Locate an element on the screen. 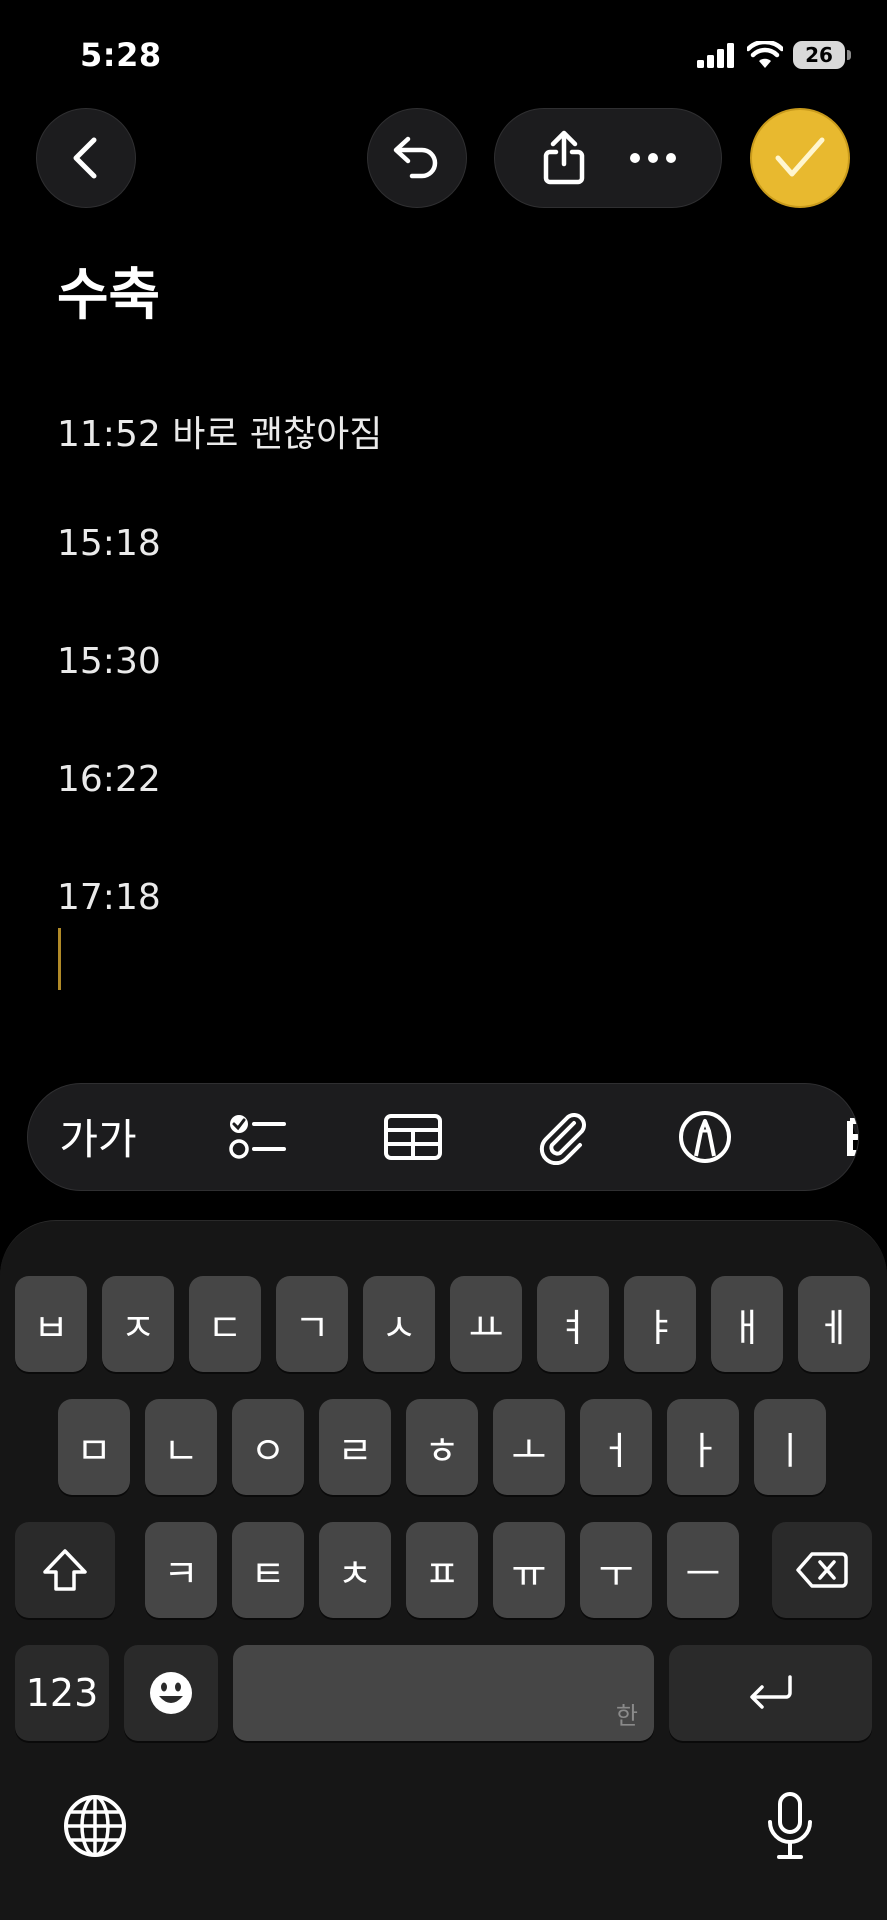 The width and height of the screenshot is (887, 1920). wifi-icon is located at coordinates (765, 54).